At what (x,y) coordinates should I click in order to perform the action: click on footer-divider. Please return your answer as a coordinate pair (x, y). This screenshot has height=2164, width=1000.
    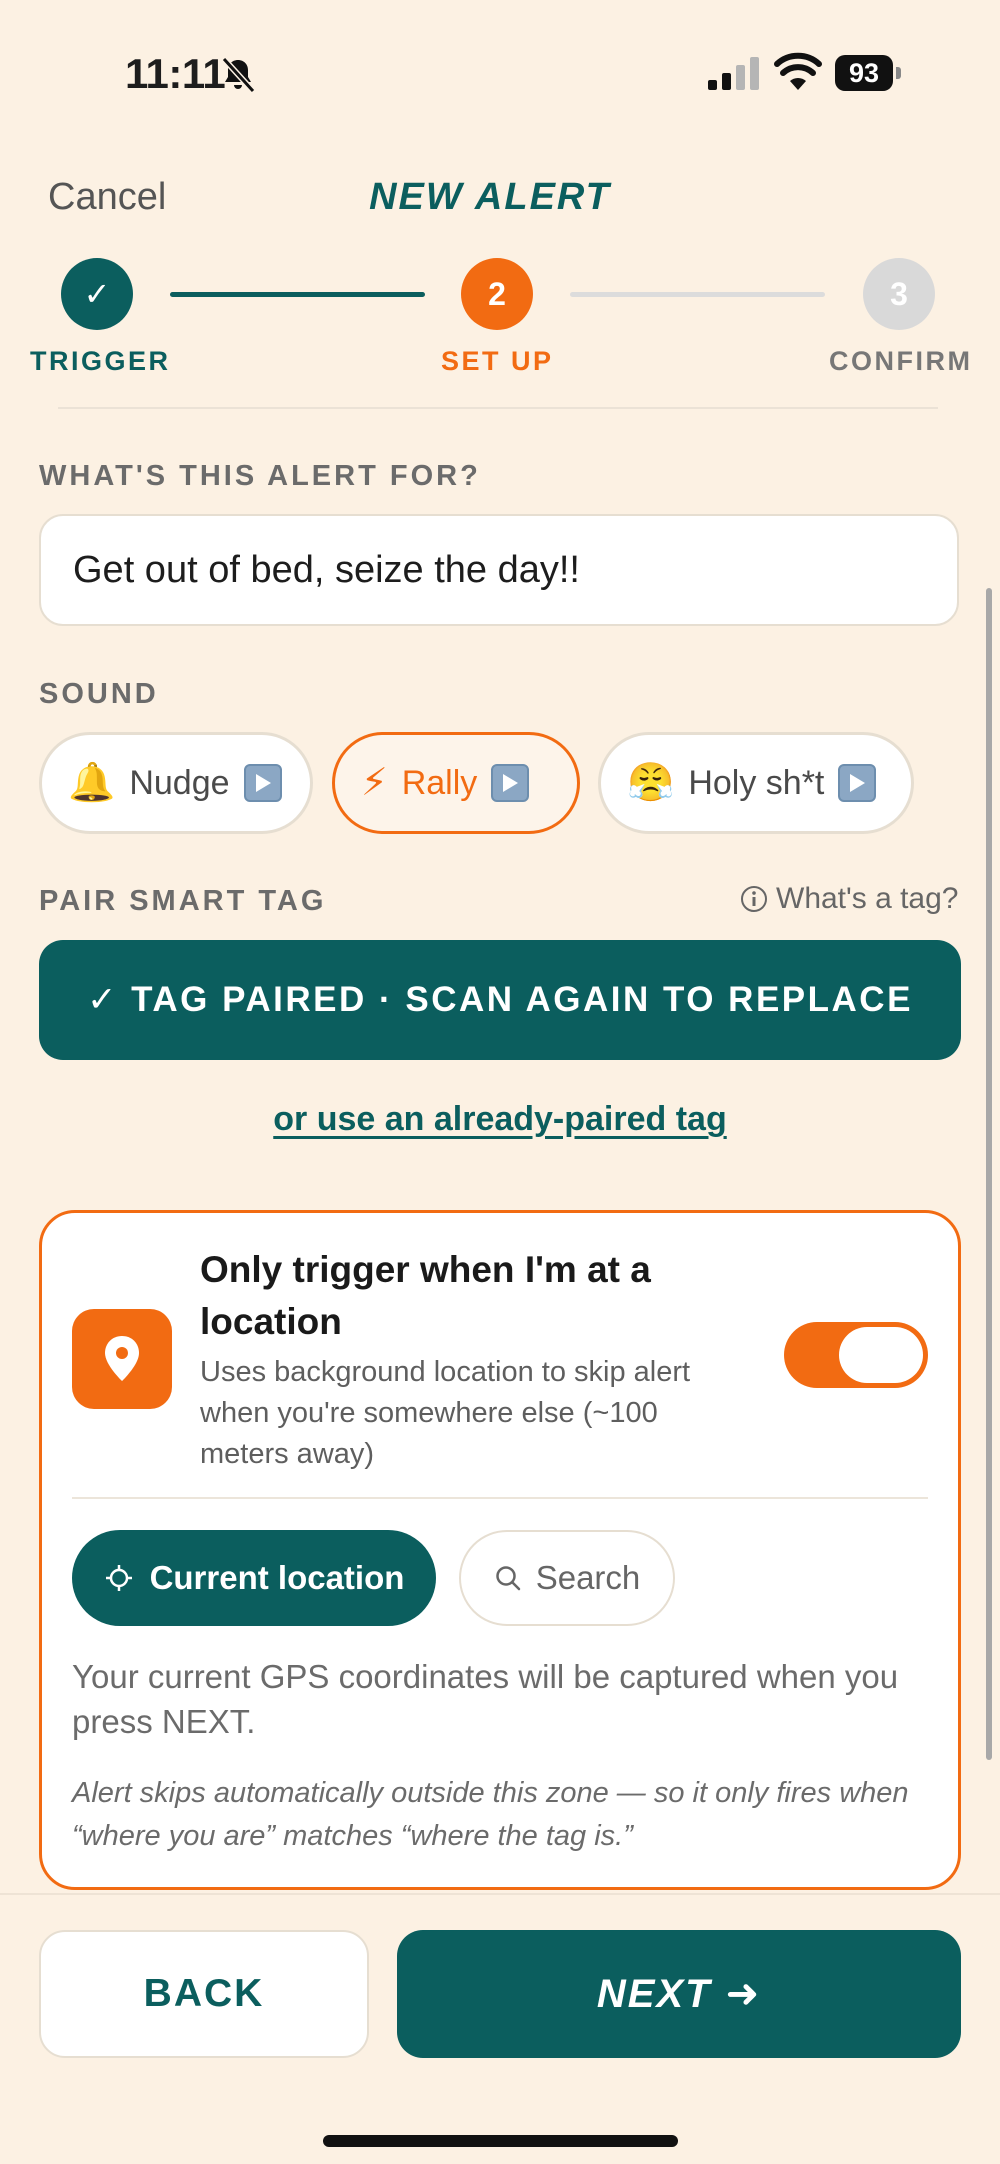
    Looking at the image, I should click on (500, 1894).